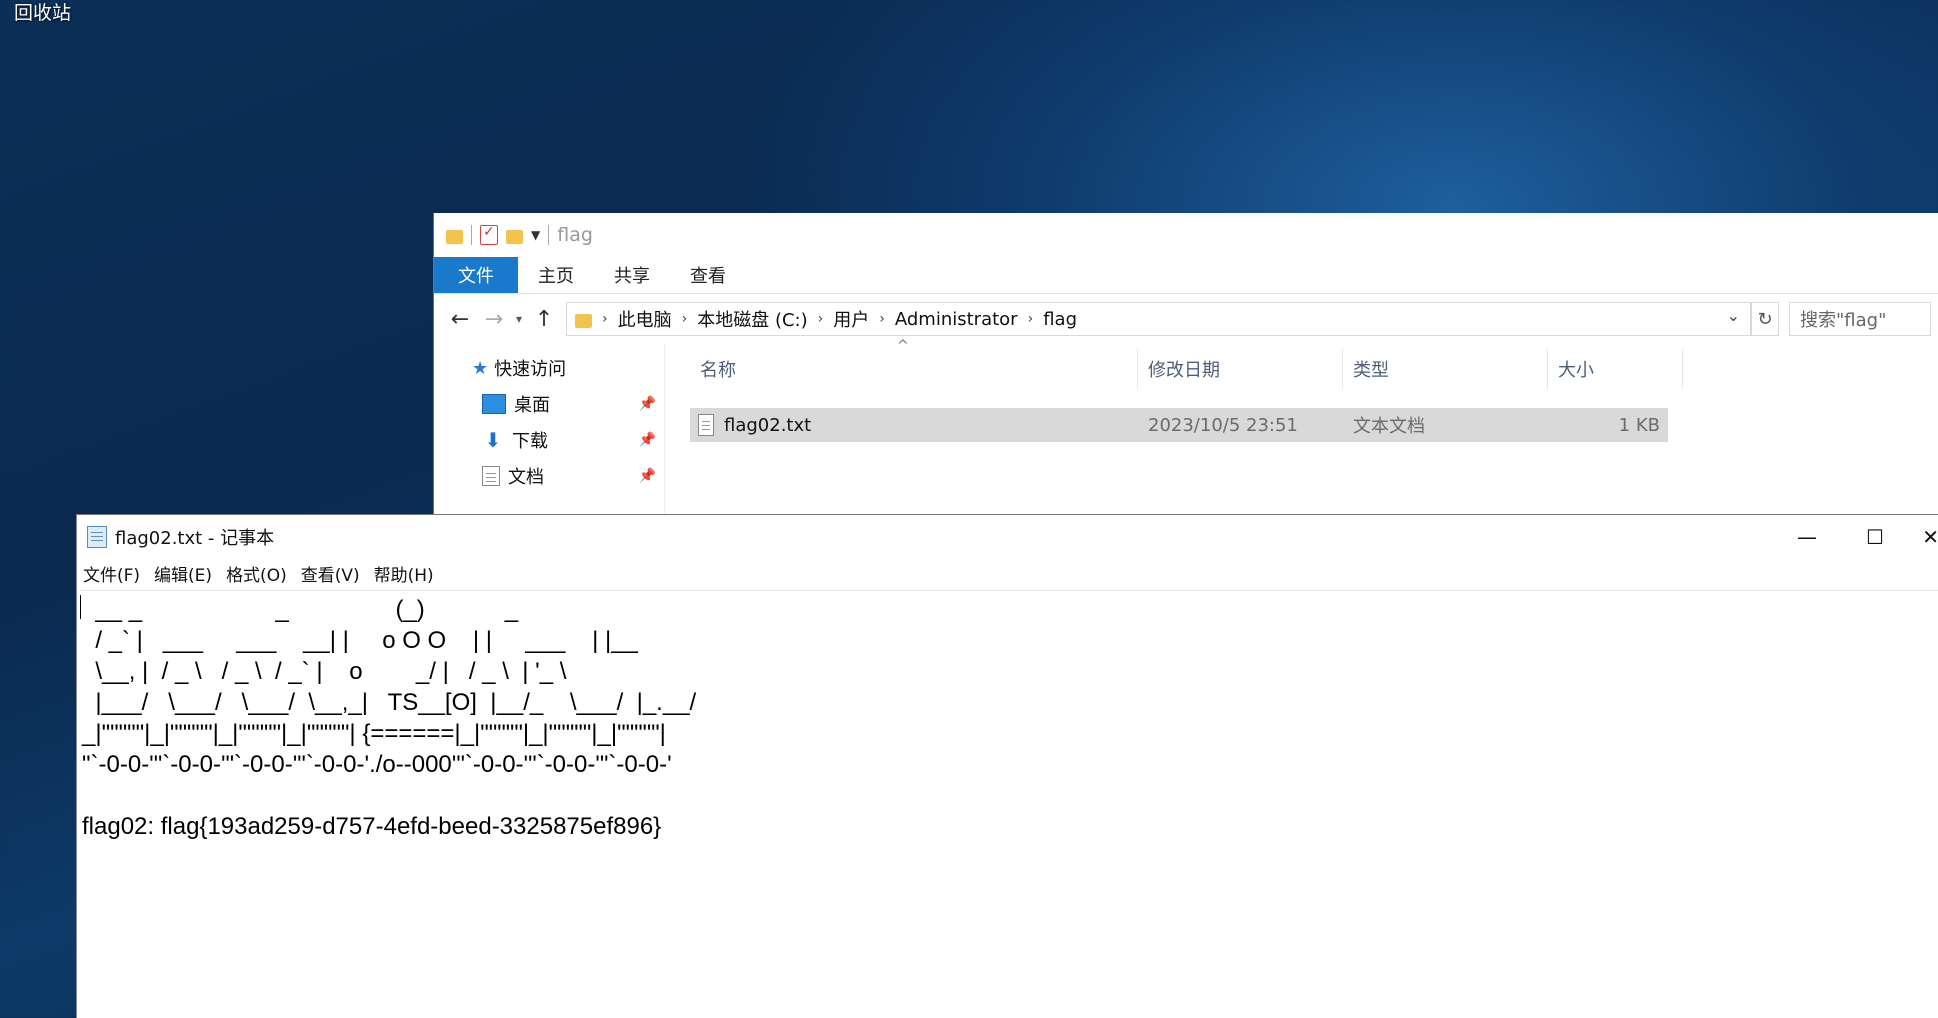 This screenshot has height=1018, width=1938. Describe the element at coordinates (530, 441) in the screenshot. I see `nav-item-label: 下载` at that location.